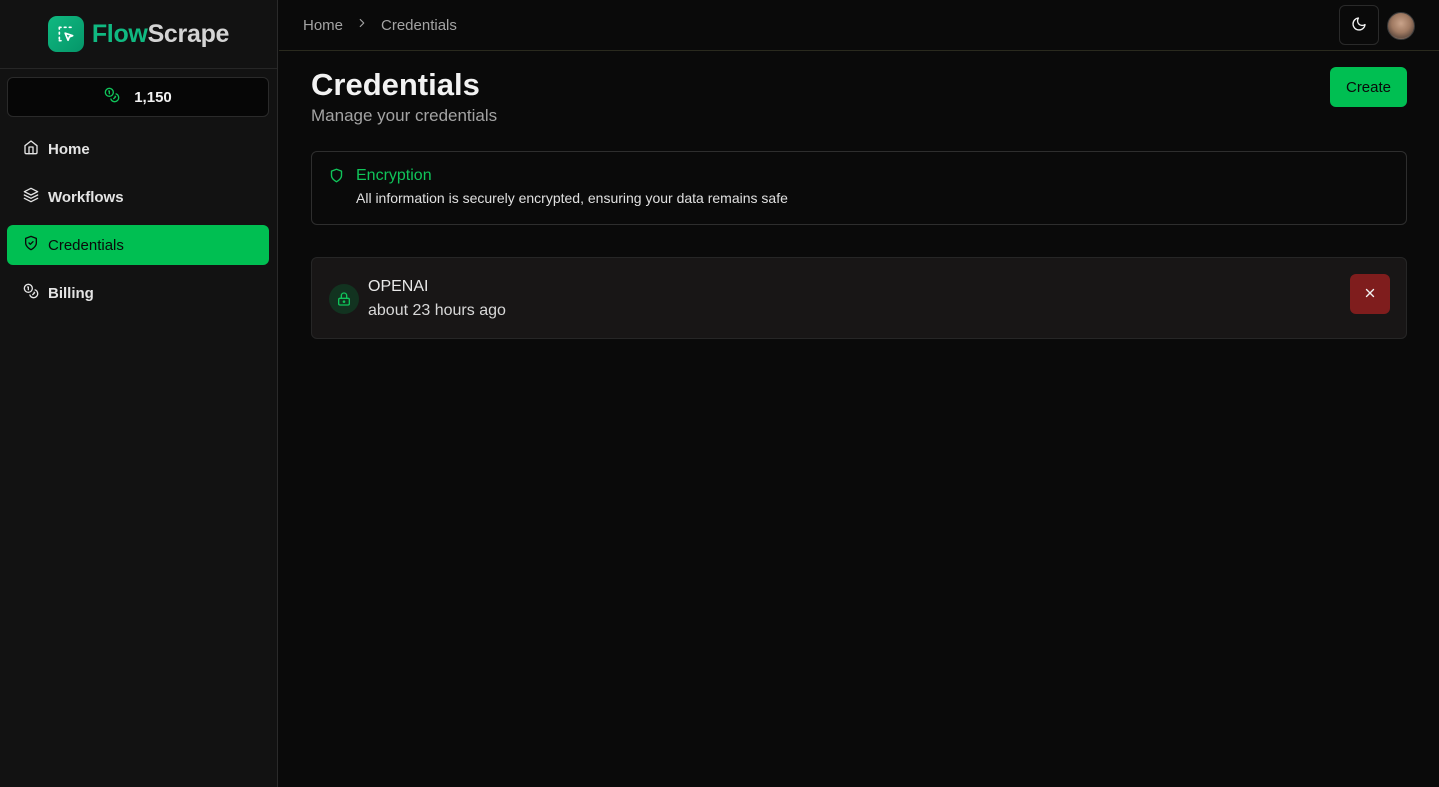  I want to click on moon-icon, so click(1359, 25).